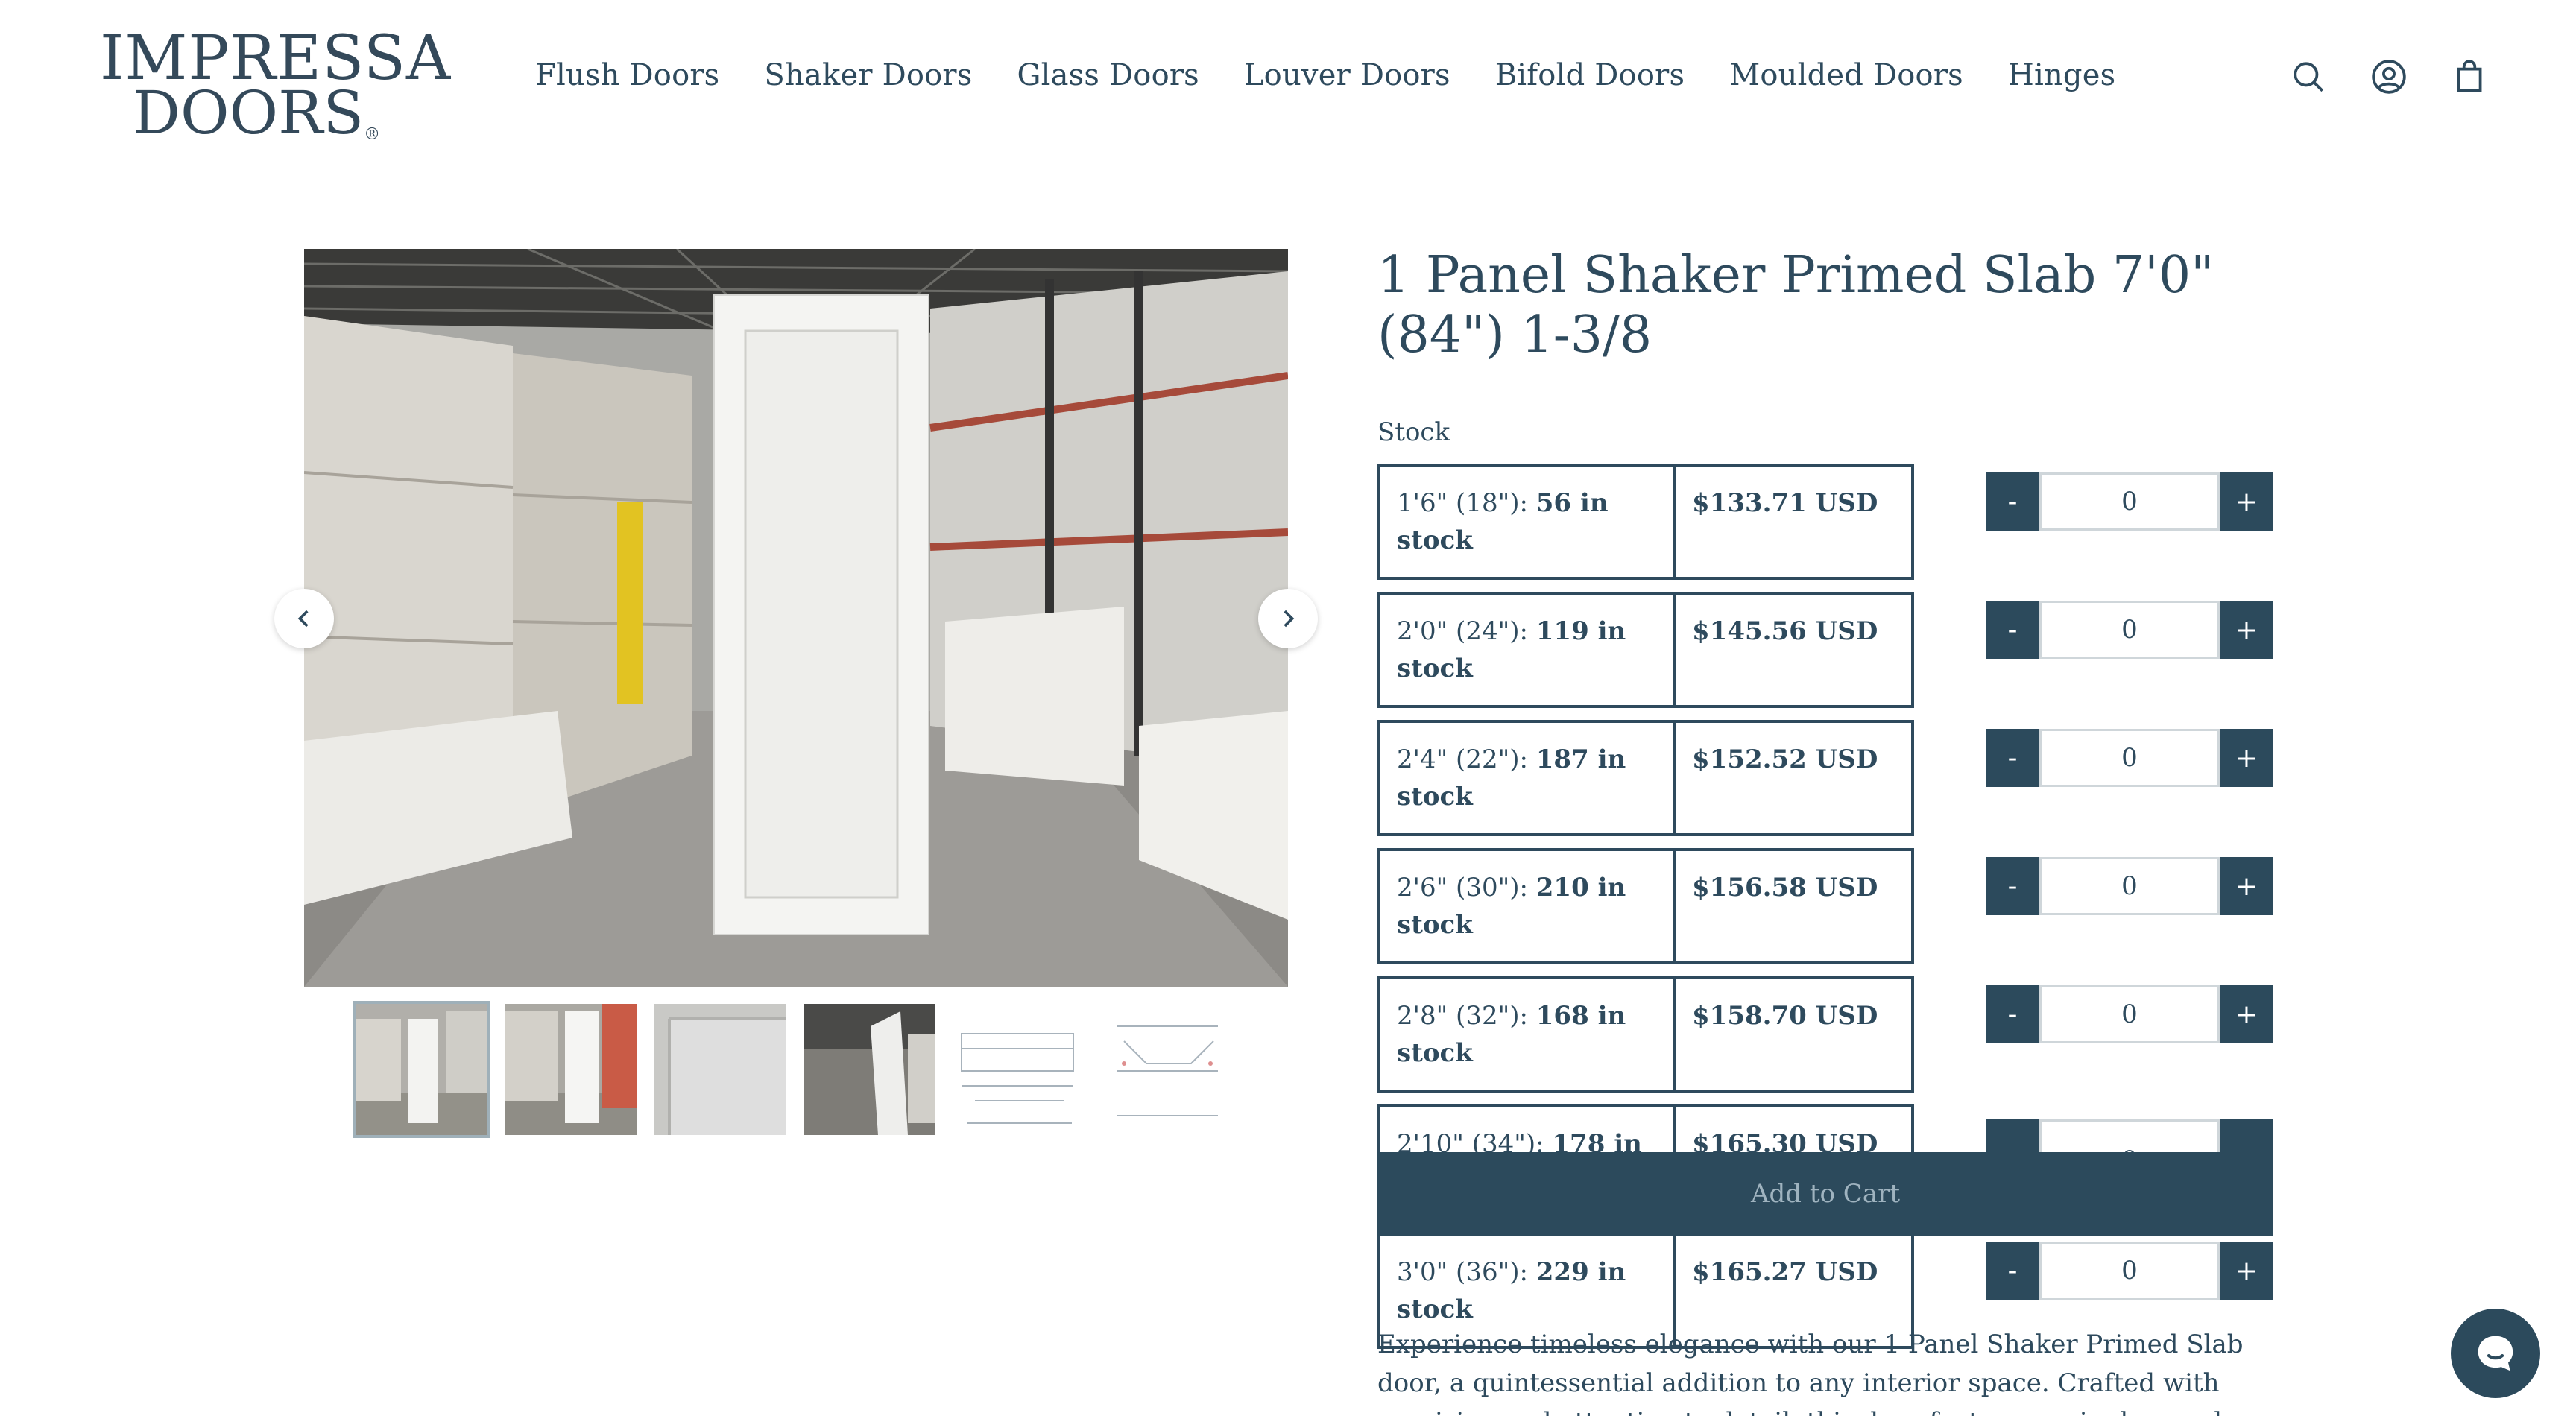 This screenshot has width=2576, height=1416. I want to click on add-to-cart-button: Add to Cart, so click(1825, 1194).